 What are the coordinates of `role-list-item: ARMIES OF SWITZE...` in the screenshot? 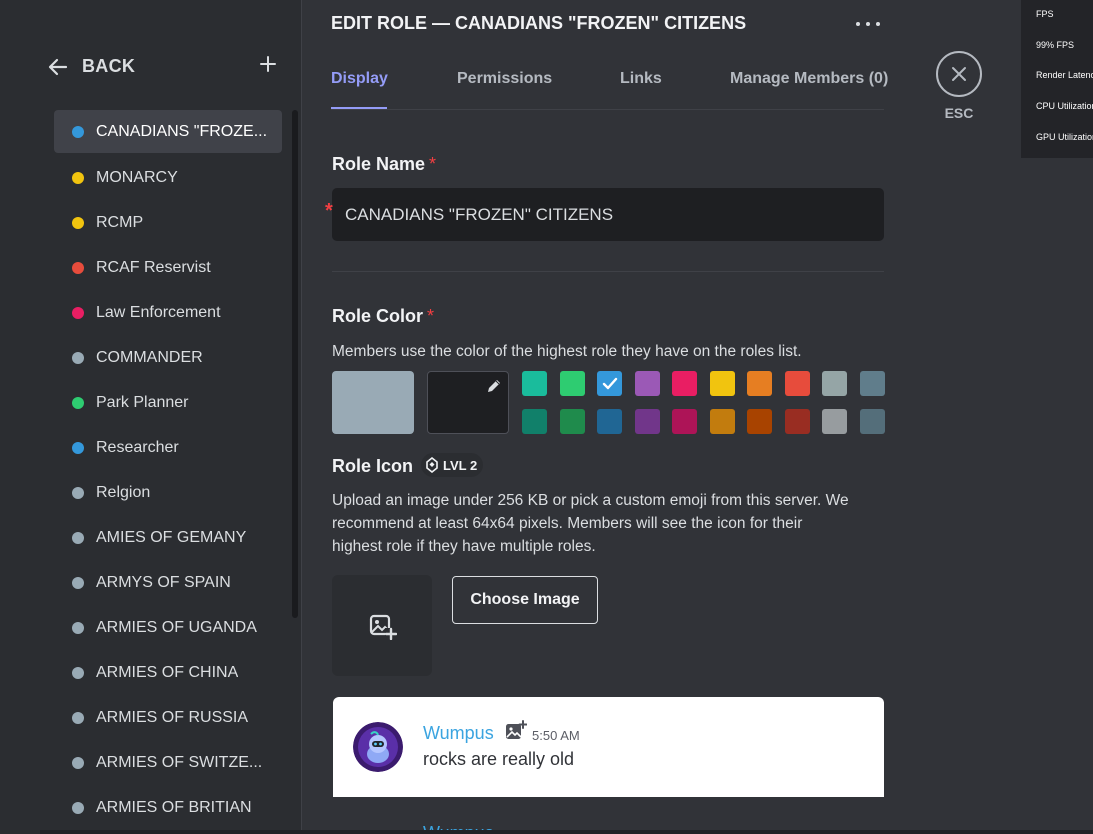 It's located at (168, 762).